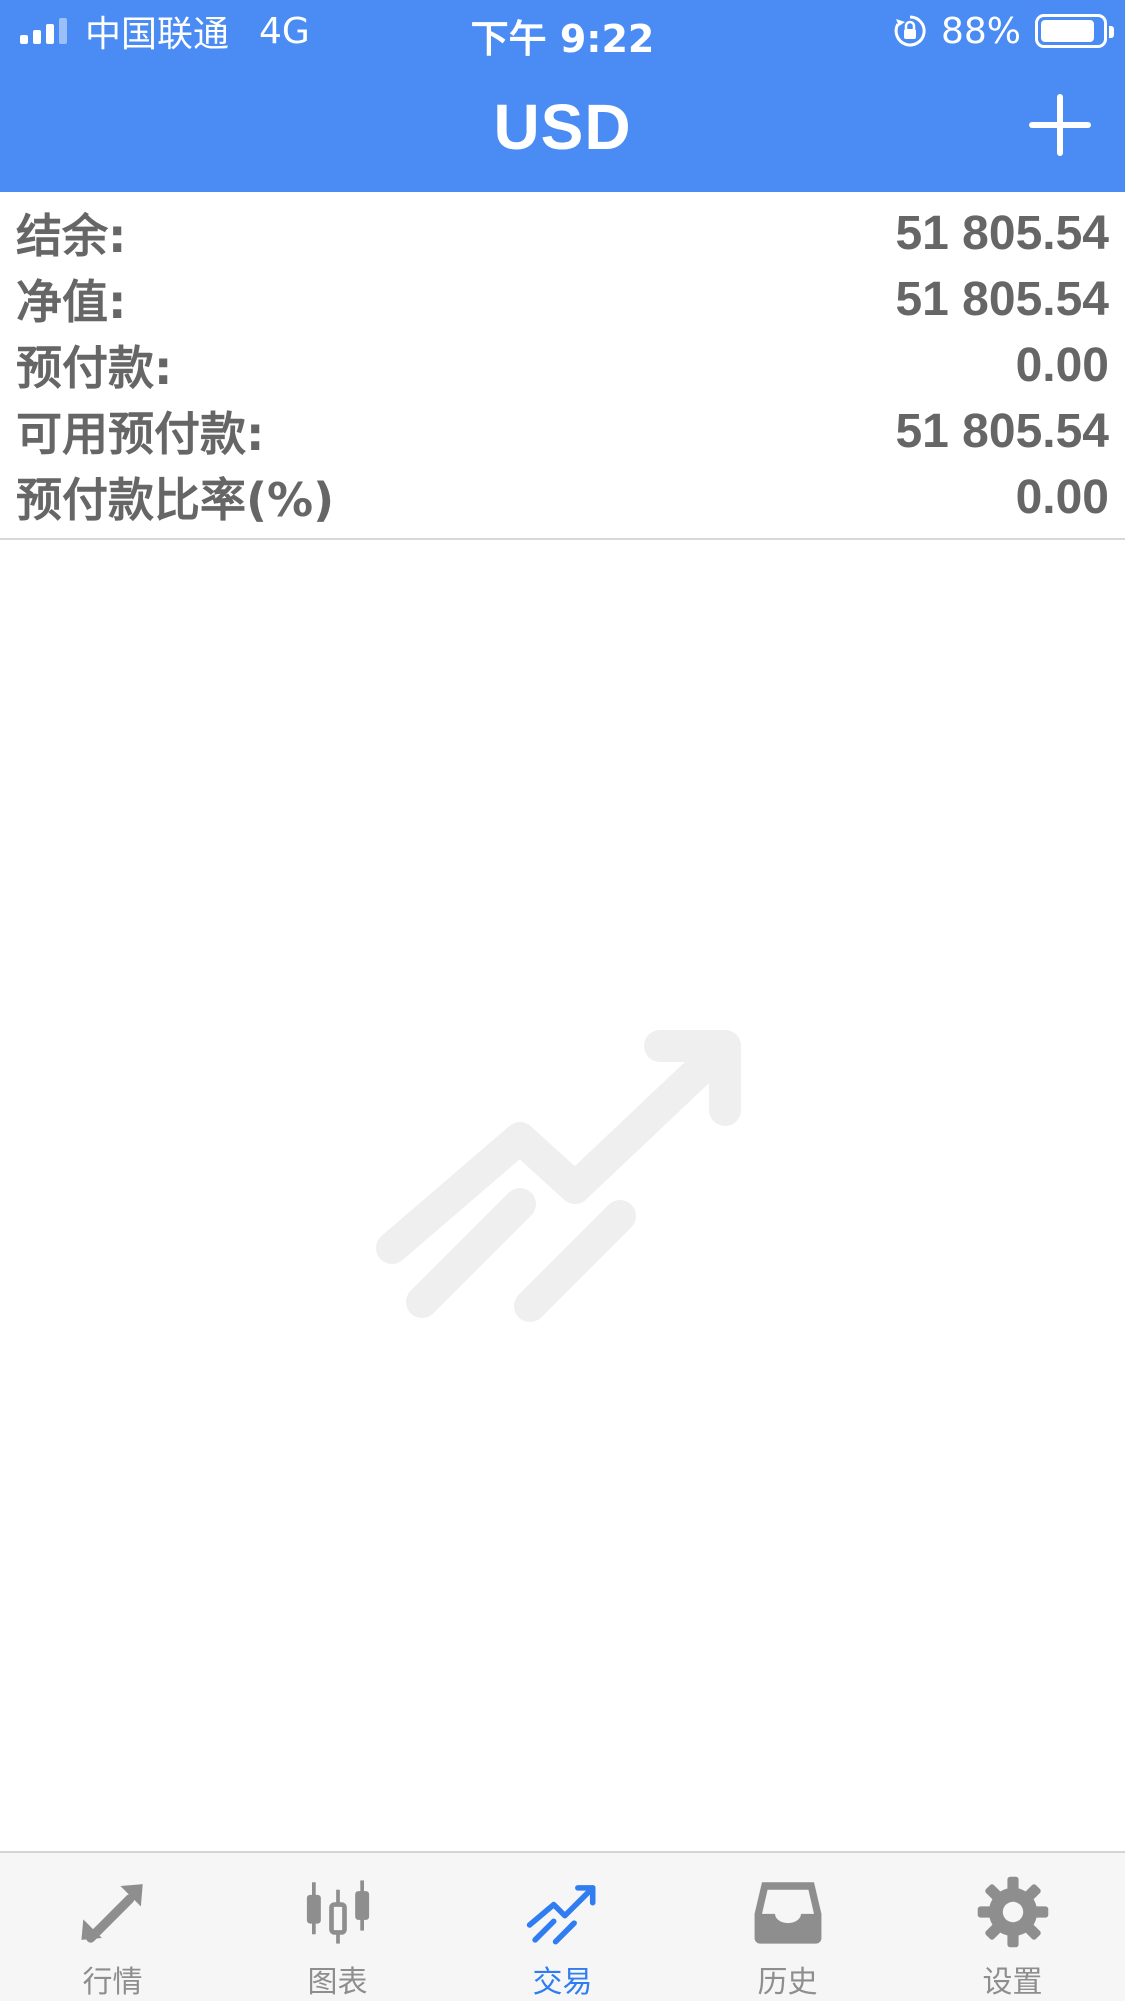 The width and height of the screenshot is (1125, 2001). Describe the element at coordinates (910, 31) in the screenshot. I see `orientation-lock-icon` at that location.